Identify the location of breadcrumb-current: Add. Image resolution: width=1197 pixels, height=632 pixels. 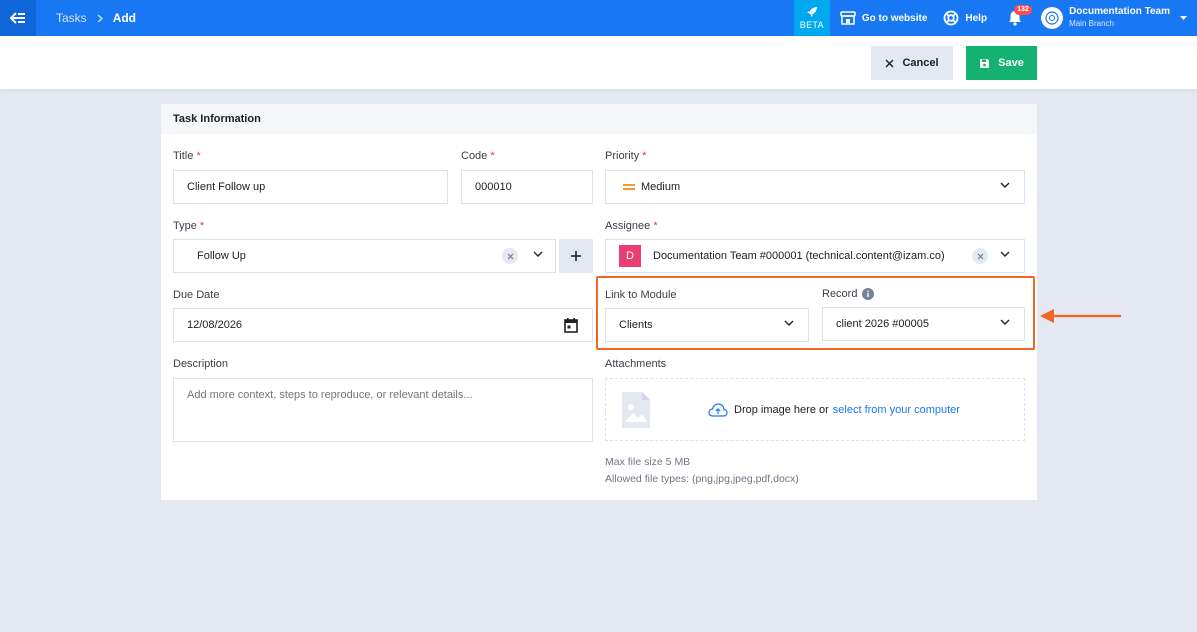
(124, 18).